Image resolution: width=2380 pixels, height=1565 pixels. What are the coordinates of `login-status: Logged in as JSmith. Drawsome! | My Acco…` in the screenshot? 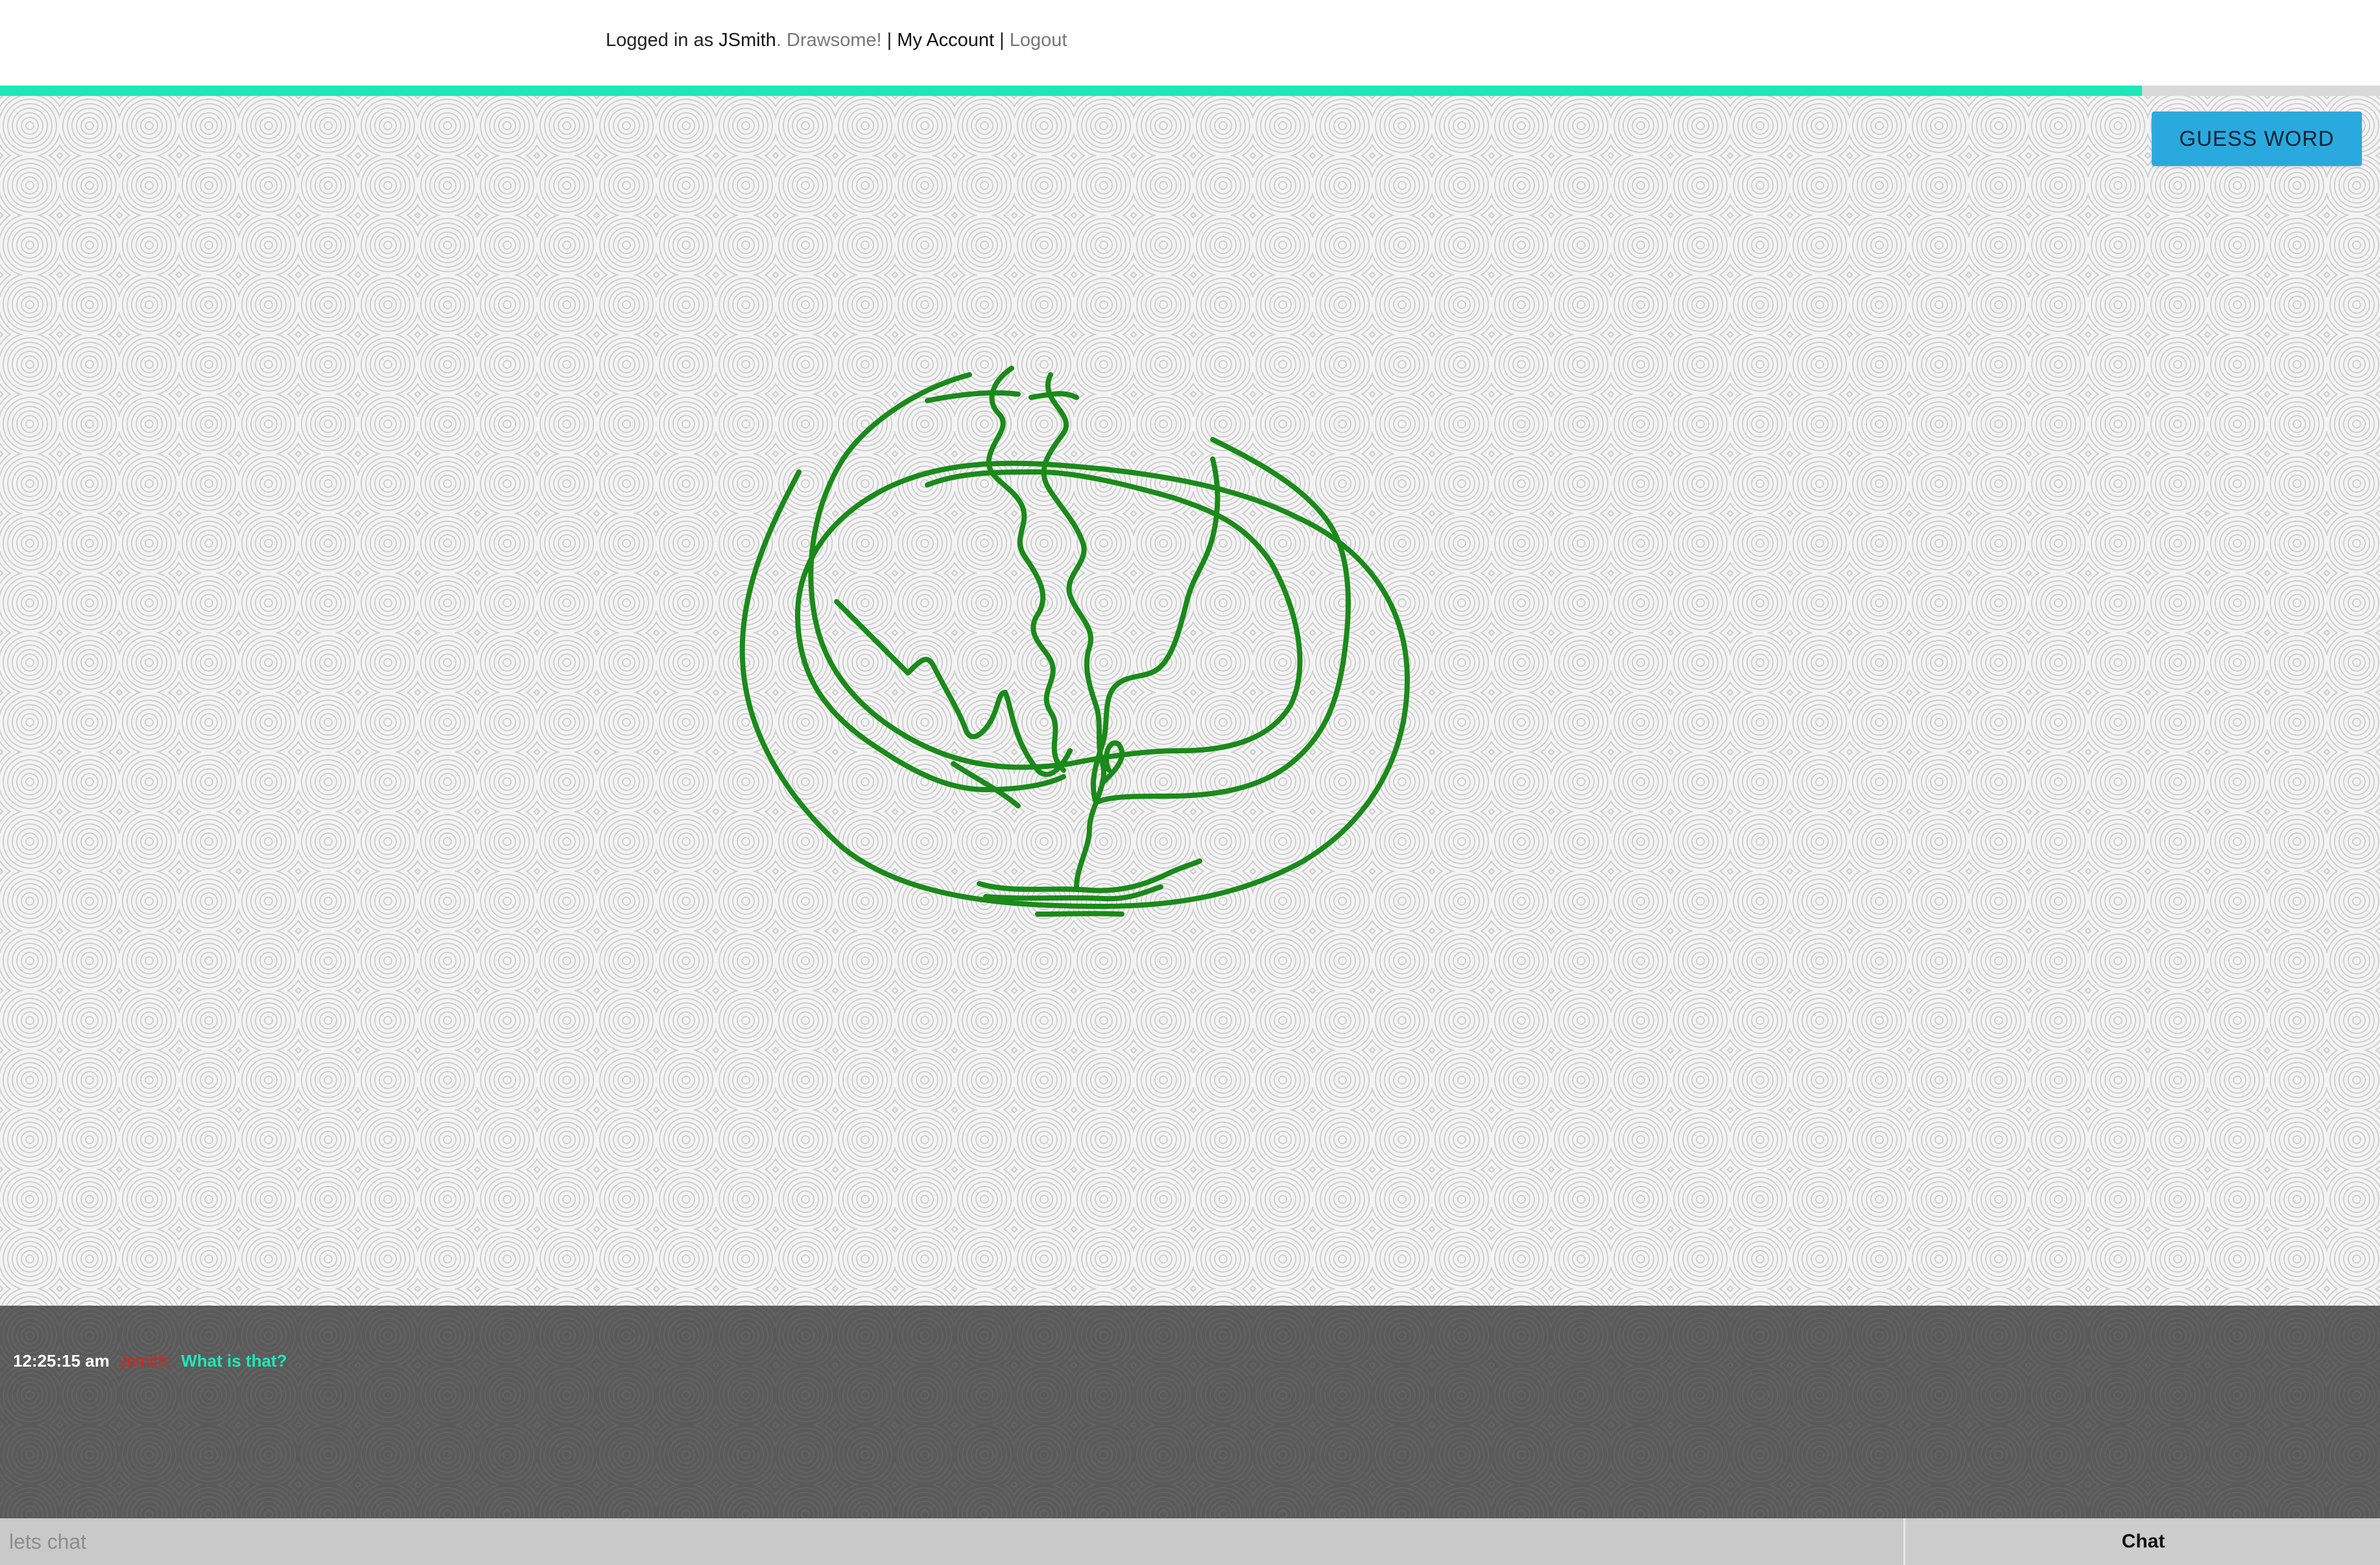 It's located at (837, 40).